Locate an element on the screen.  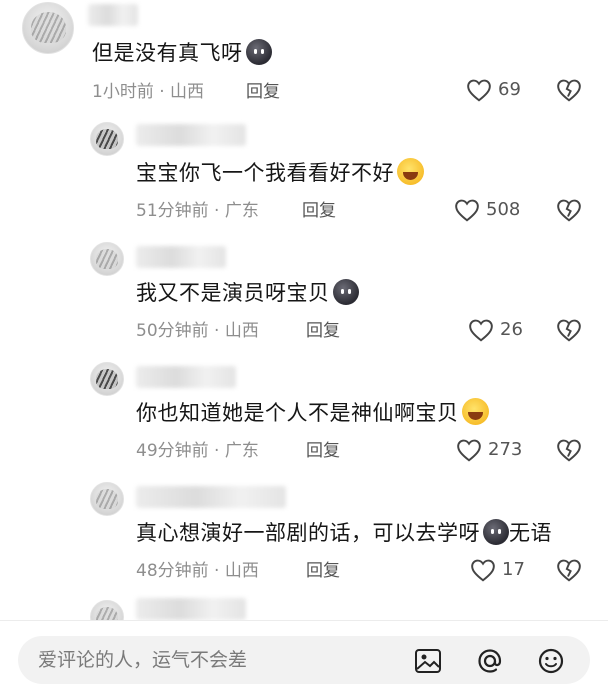
comment-time-location: 50分钟前 · 山西 is located at coordinates (197, 331).